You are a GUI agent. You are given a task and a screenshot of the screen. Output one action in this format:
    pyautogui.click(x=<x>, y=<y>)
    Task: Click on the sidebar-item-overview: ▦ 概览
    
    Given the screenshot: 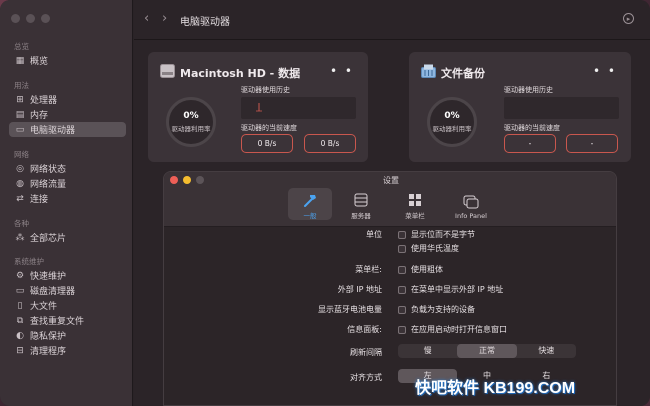 What is the action you would take?
    pyautogui.click(x=67, y=60)
    